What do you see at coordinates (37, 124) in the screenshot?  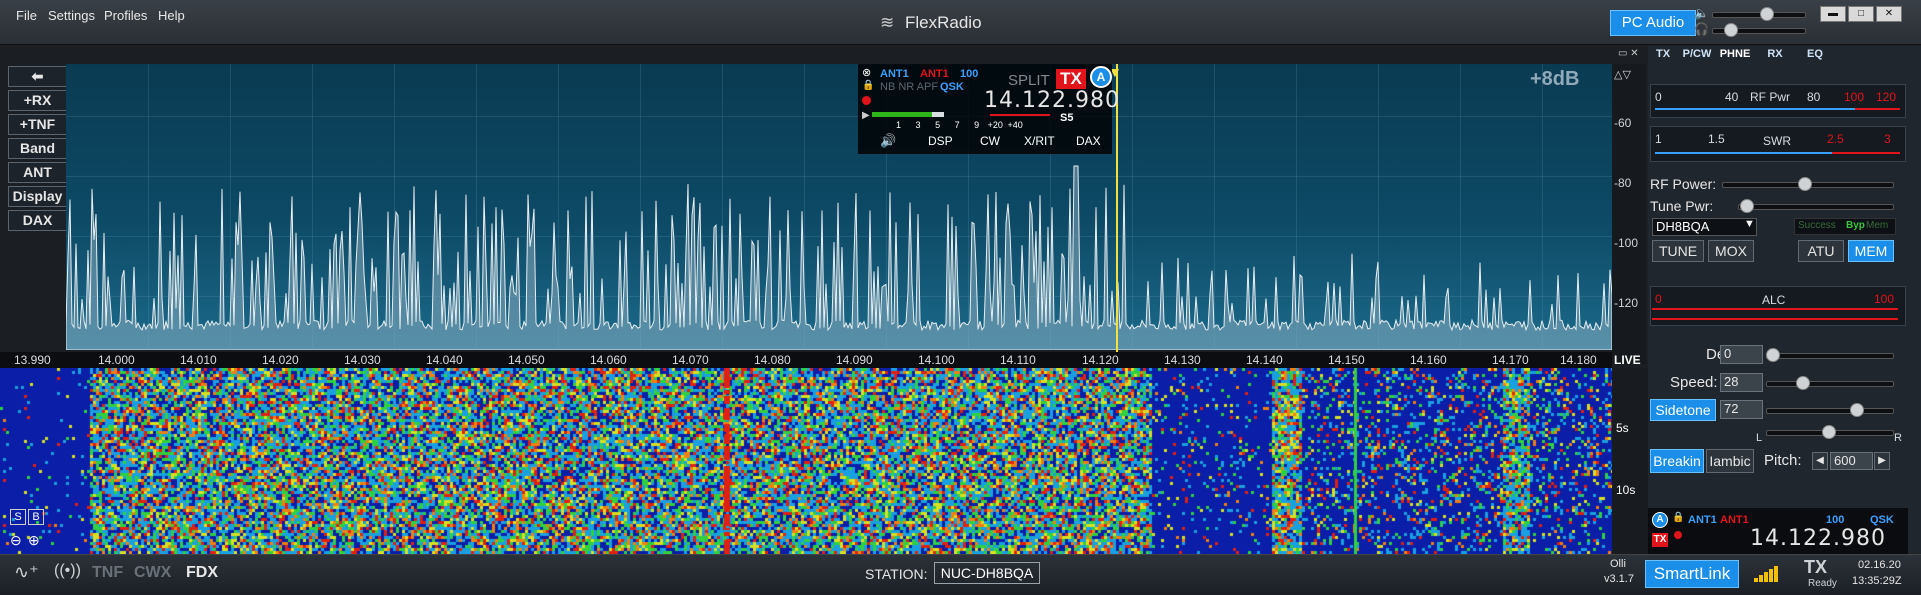 I see `add-tnf-button: +TNF` at bounding box center [37, 124].